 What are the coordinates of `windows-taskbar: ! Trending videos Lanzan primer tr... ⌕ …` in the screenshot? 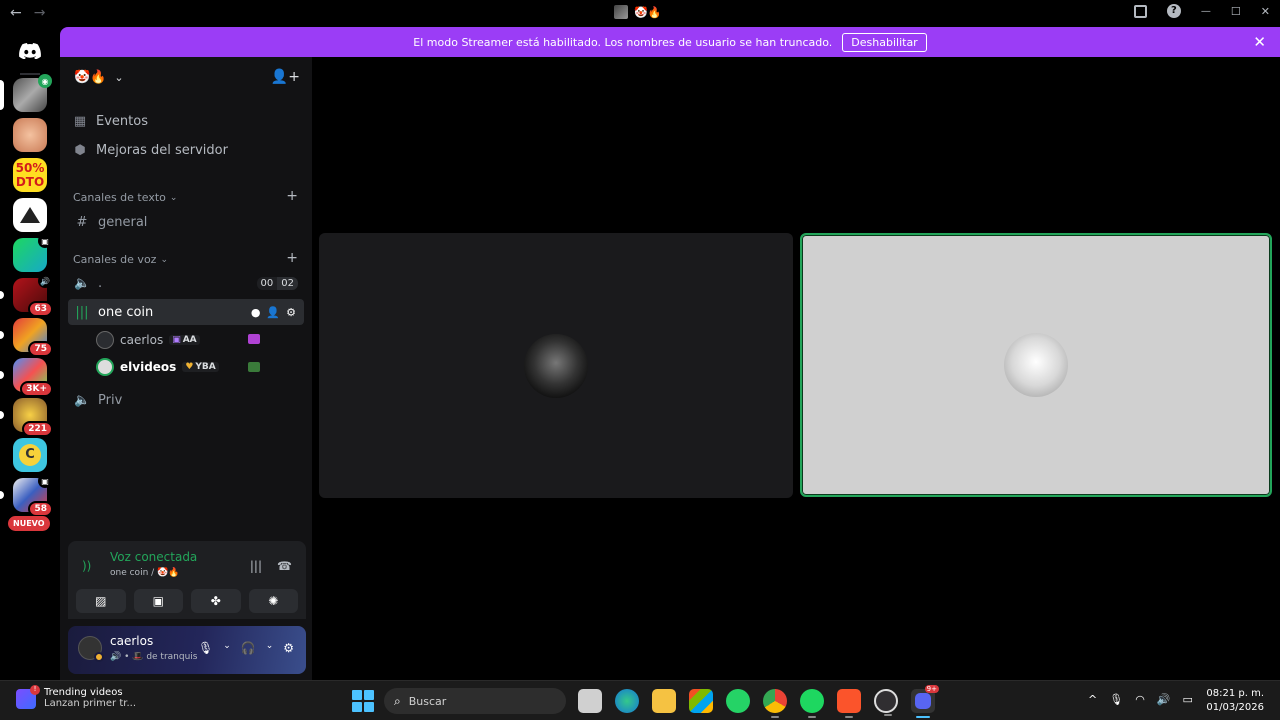 It's located at (640, 700).